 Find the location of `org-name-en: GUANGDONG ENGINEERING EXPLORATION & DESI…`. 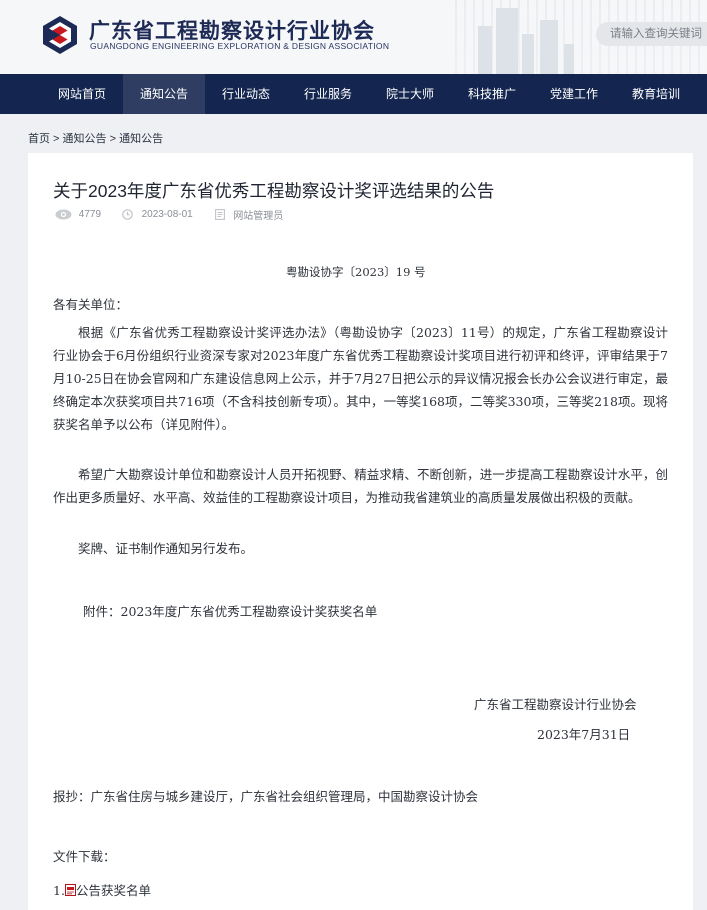

org-name-en: GUANGDONG ENGINEERING EXPLORATION & DESI… is located at coordinates (240, 46).